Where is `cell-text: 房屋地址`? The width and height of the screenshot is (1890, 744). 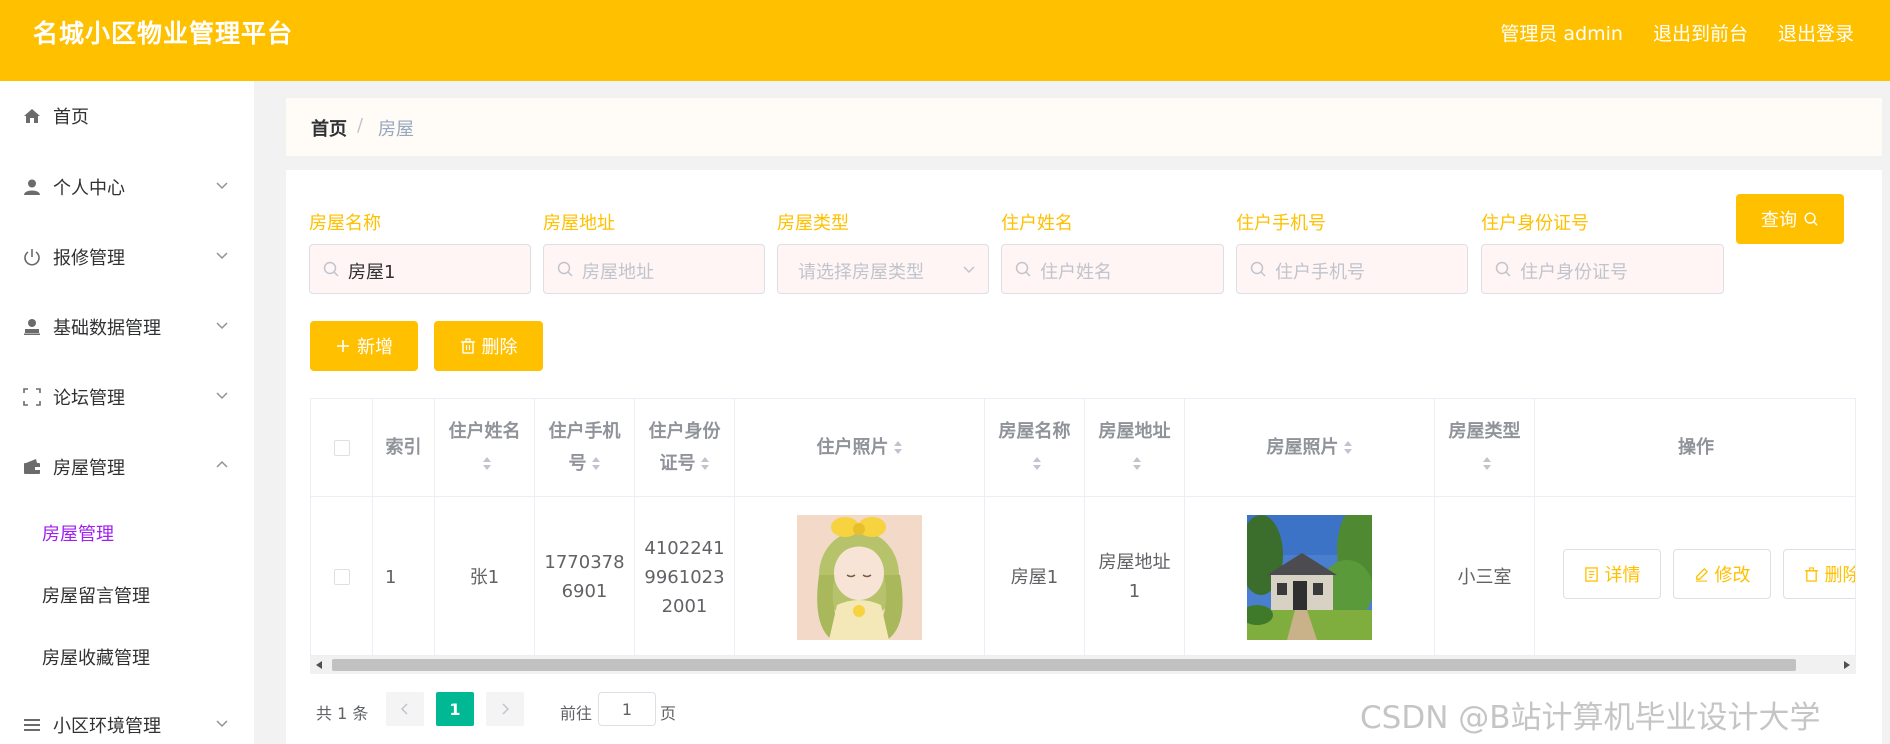
cell-text: 房屋地址 is located at coordinates (1134, 562).